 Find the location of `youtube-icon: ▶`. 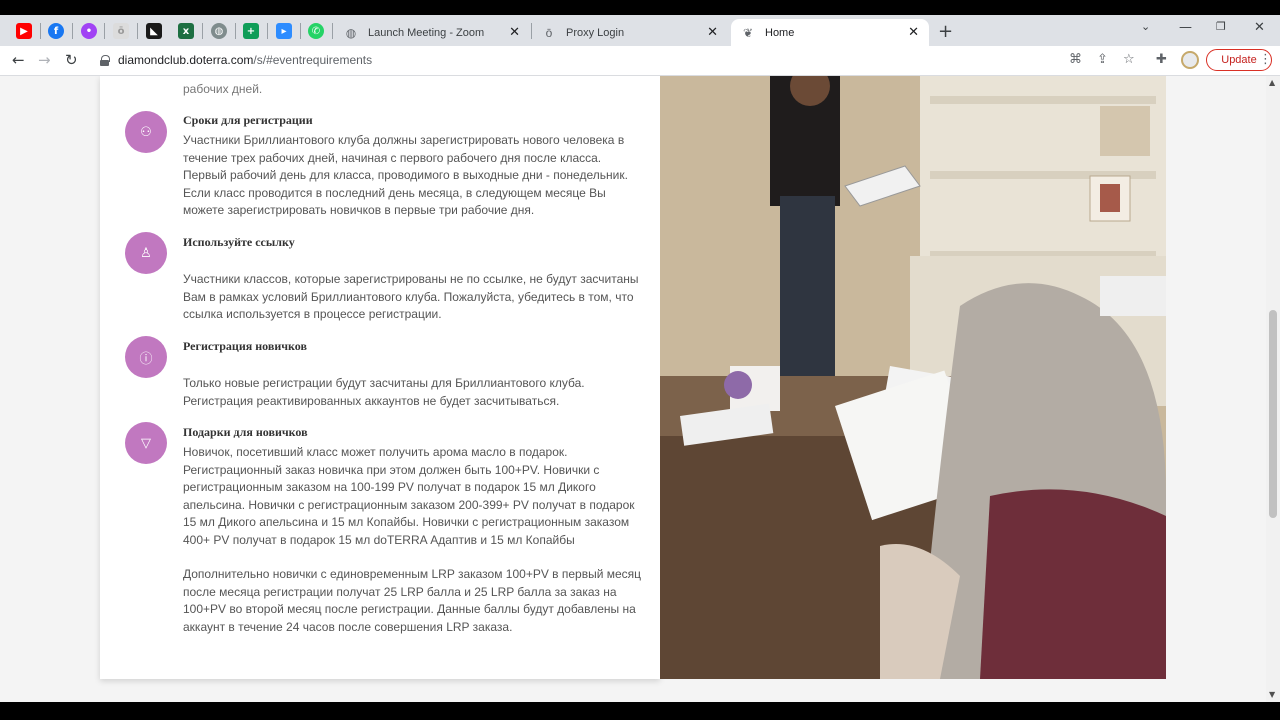

youtube-icon: ▶ is located at coordinates (24, 31).